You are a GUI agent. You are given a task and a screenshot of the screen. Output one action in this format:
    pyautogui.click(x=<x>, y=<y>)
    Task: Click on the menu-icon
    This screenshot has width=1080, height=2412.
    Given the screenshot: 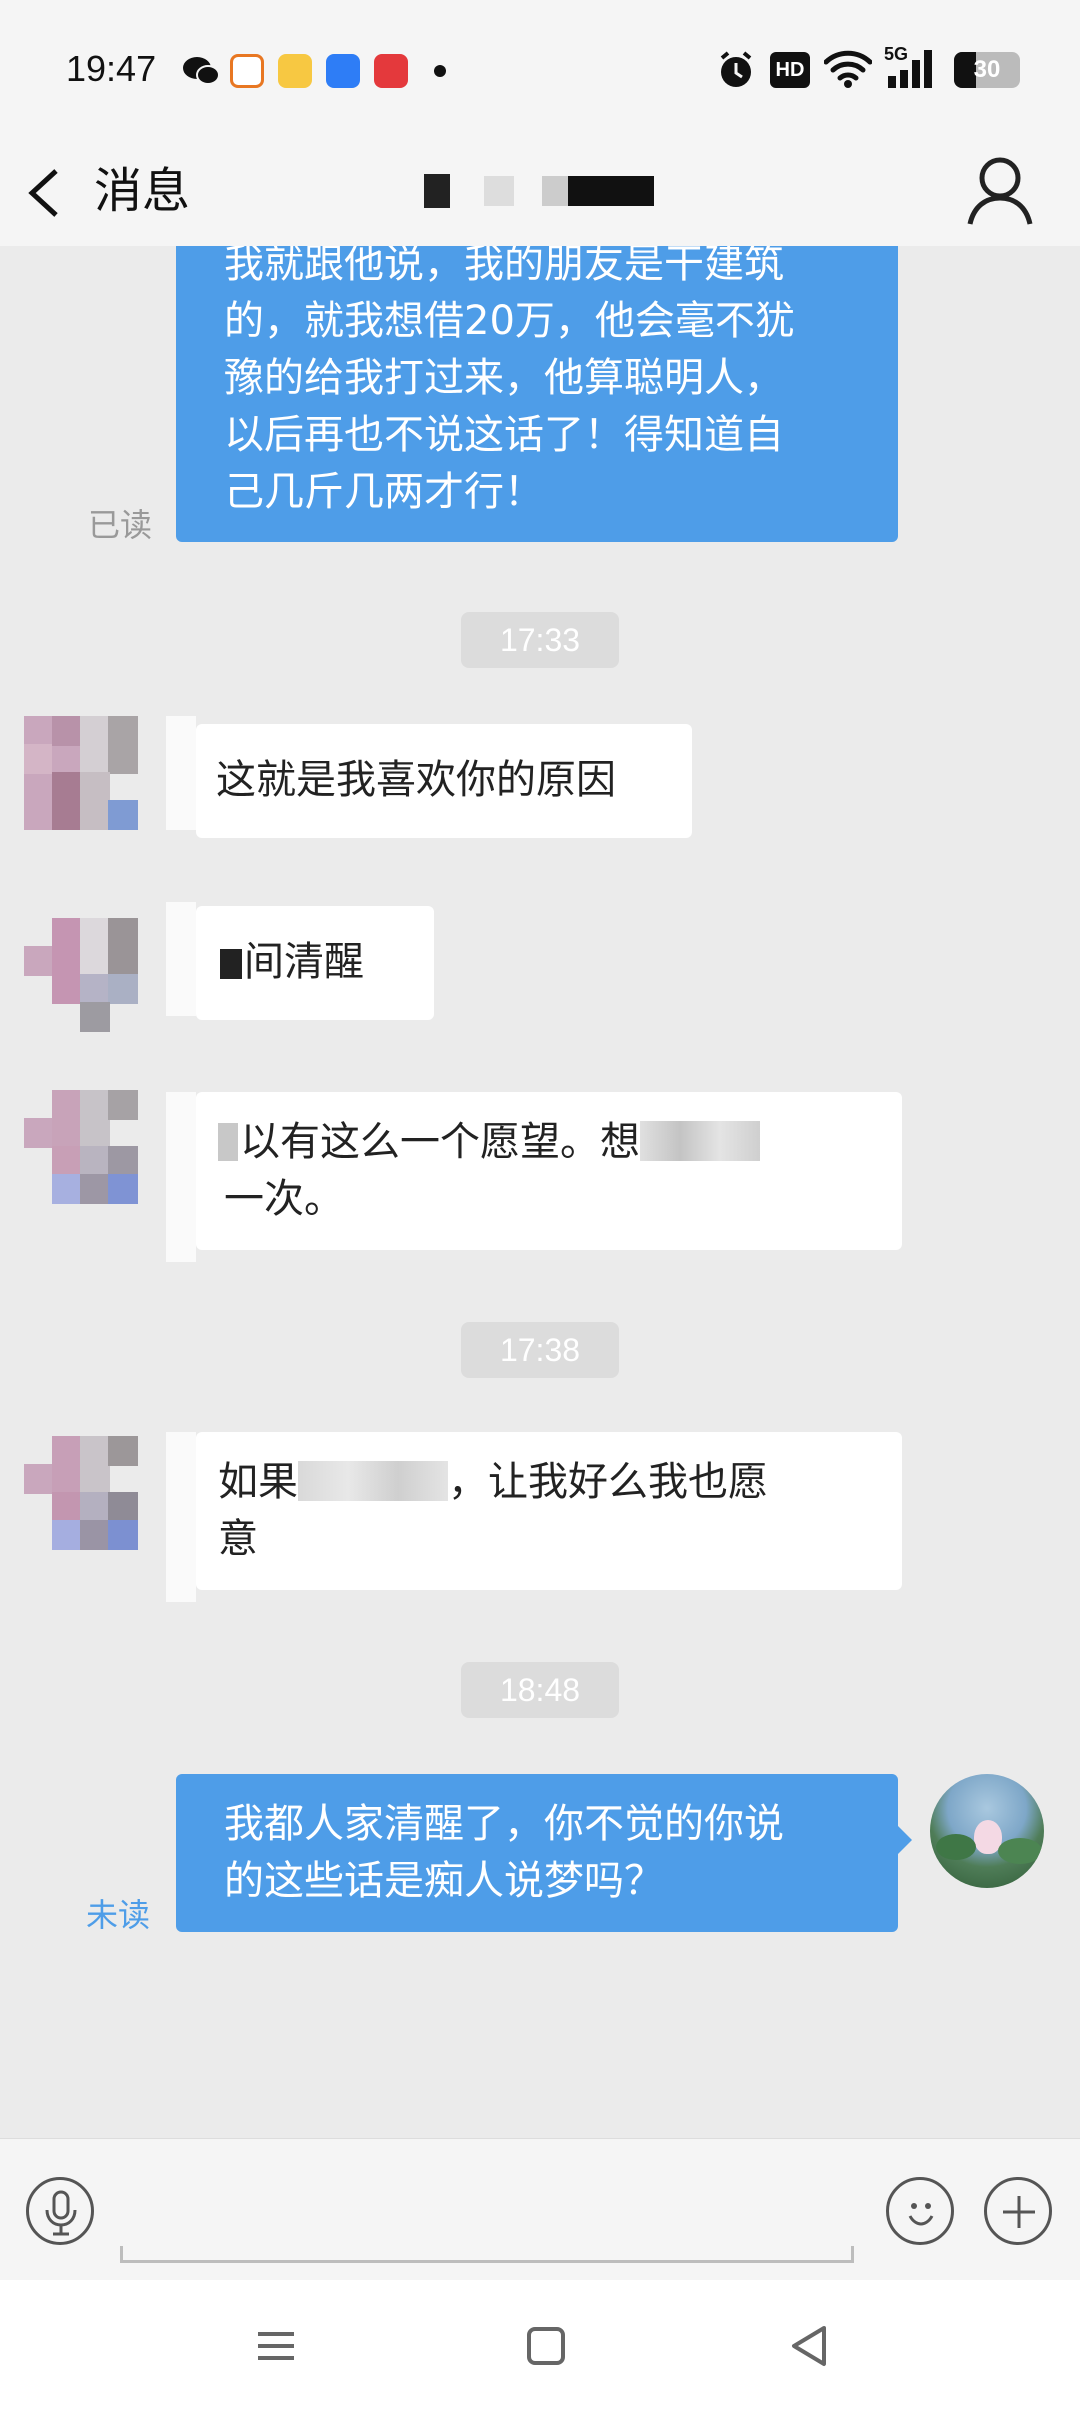 What is the action you would take?
    pyautogui.click(x=276, y=2346)
    